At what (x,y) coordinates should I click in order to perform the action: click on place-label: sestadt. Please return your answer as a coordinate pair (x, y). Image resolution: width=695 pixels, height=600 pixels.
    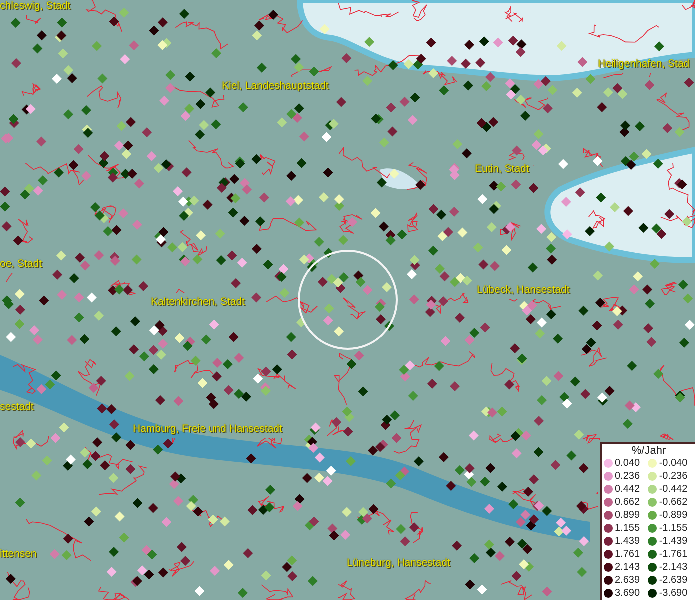
    Looking at the image, I should click on (17, 407).